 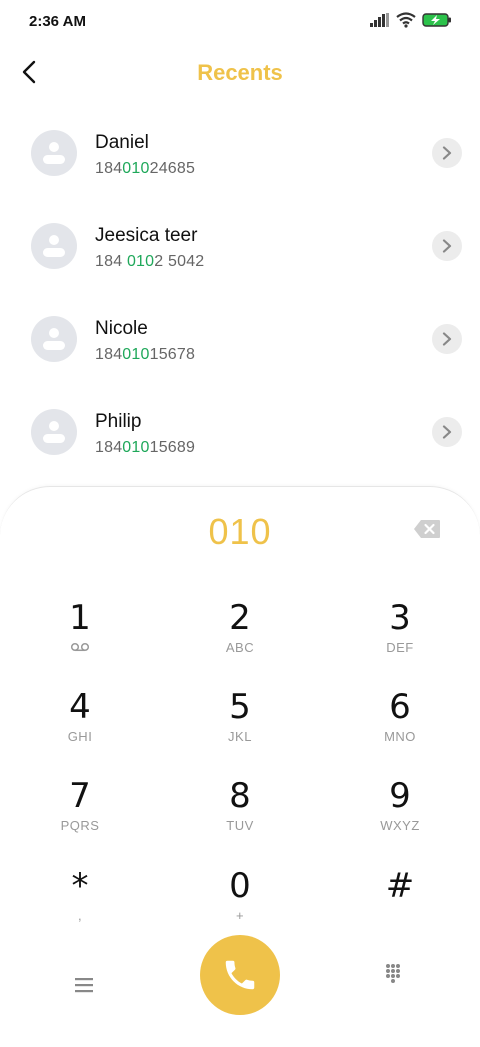 I want to click on contact-number: 18401024685, so click(x=145, y=168).